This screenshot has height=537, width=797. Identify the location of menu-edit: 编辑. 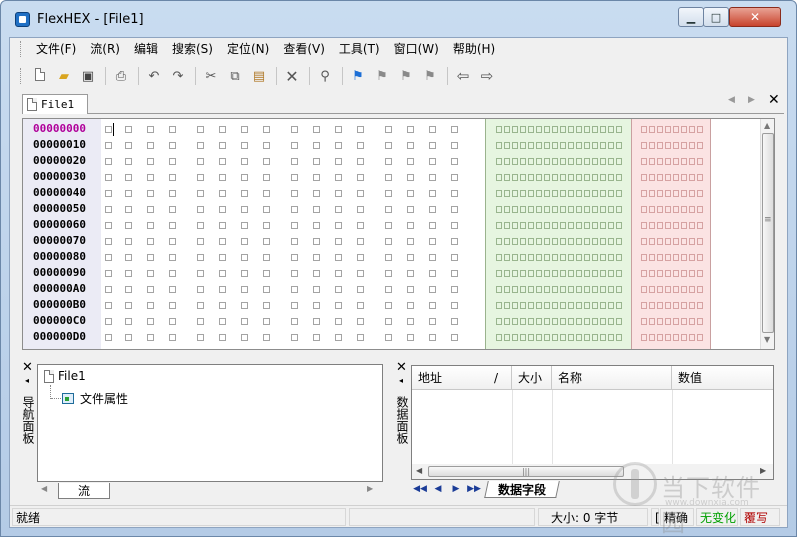
(146, 49).